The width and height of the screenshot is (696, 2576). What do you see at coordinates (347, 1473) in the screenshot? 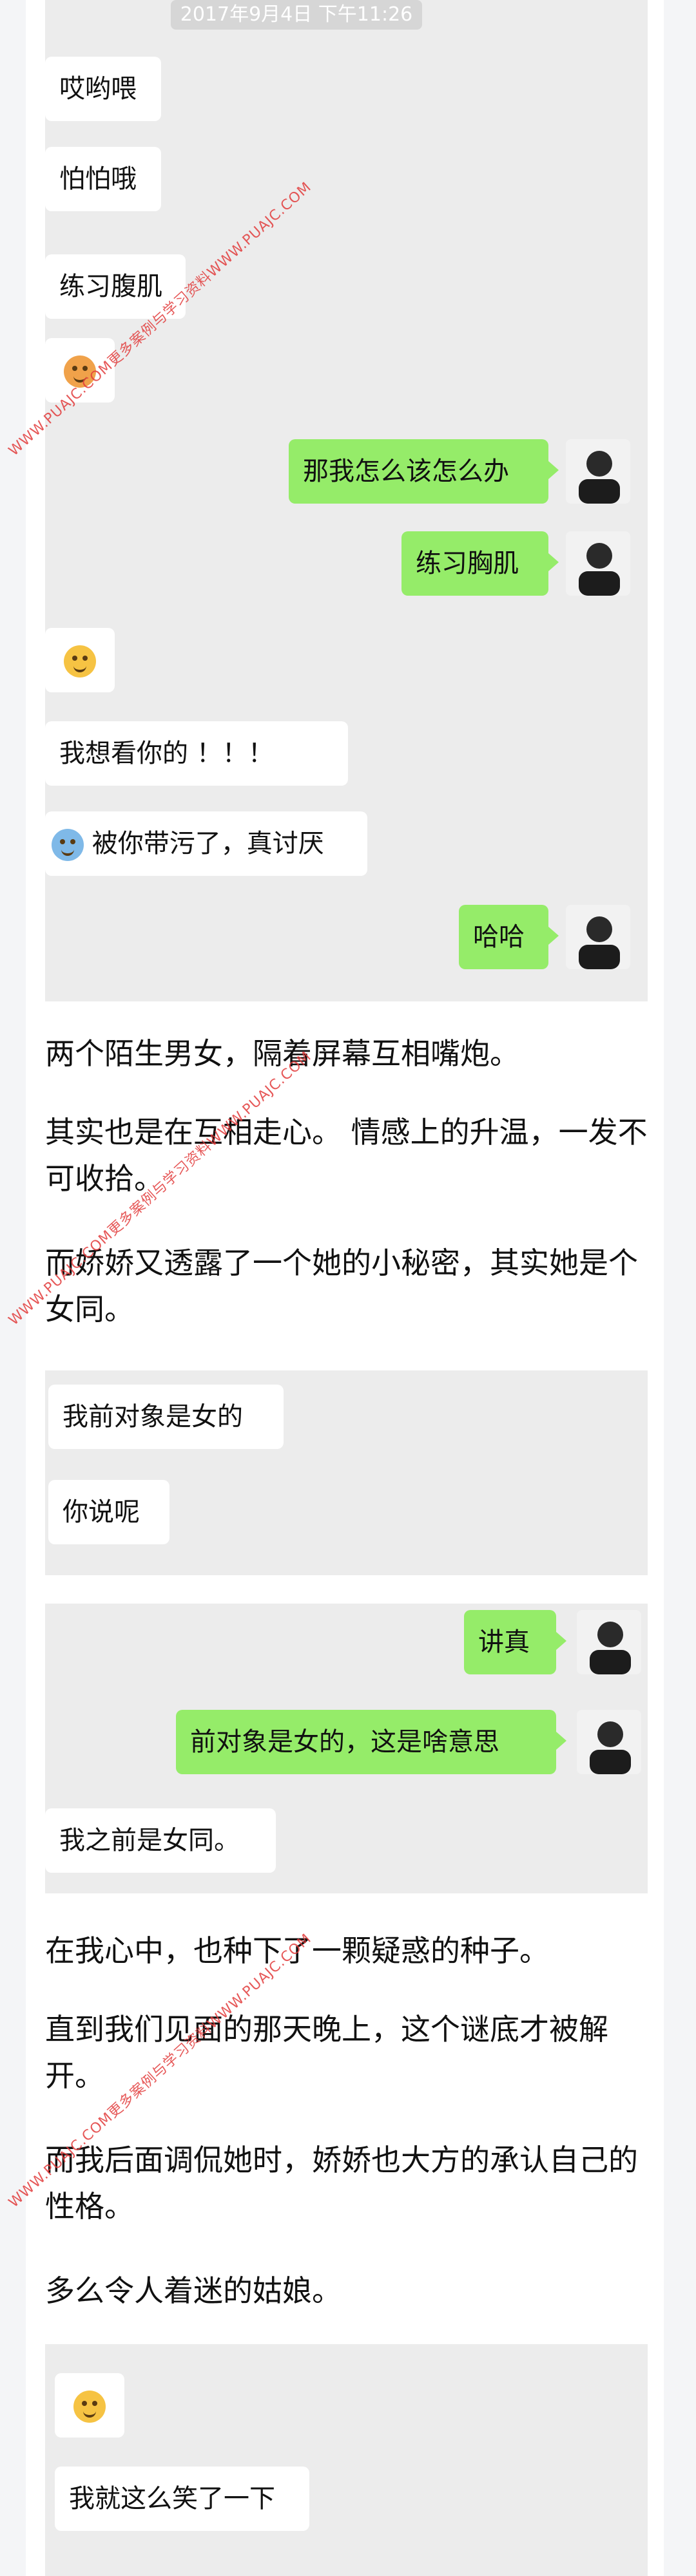
I see `chat-screenshot-3: 我前对象是女的 你说呢` at bounding box center [347, 1473].